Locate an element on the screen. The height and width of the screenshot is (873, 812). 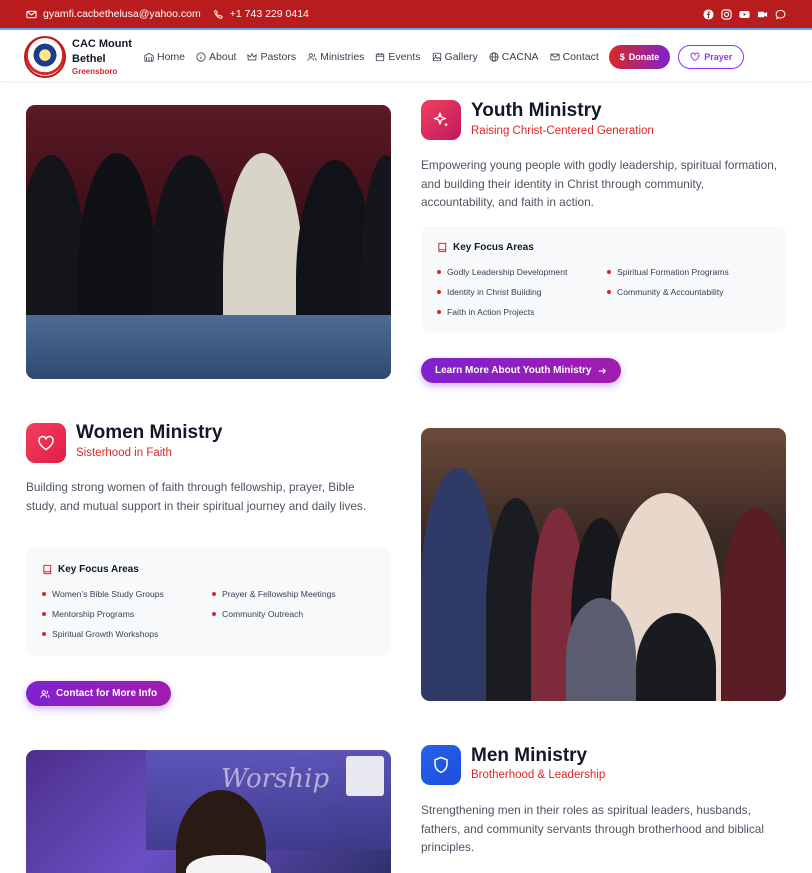
brand-name: CAC Mount Bethel is located at coordinates (102, 51).